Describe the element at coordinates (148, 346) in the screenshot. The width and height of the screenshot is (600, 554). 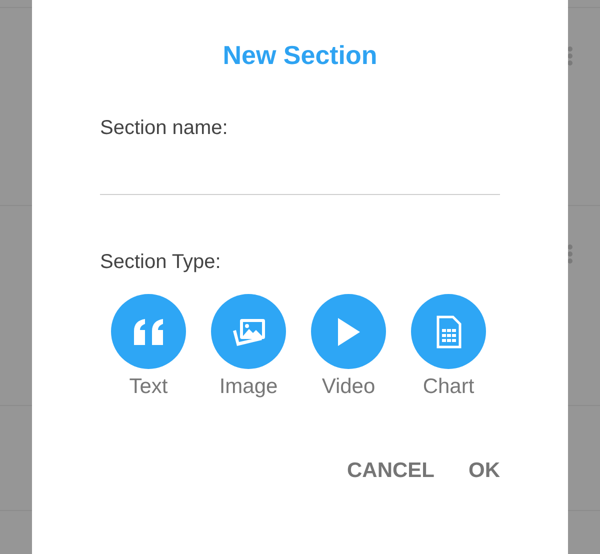
I see `type-option: Text` at that location.